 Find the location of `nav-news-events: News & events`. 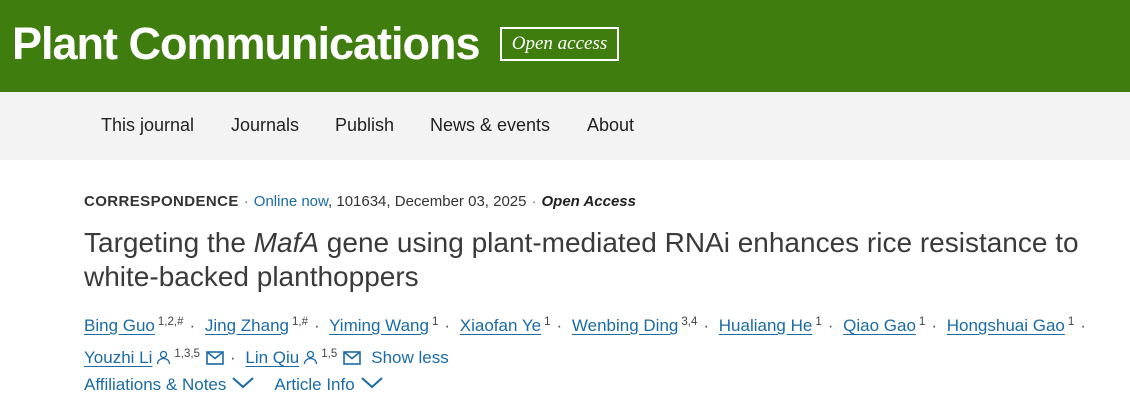

nav-news-events: News & events is located at coordinates (490, 125).